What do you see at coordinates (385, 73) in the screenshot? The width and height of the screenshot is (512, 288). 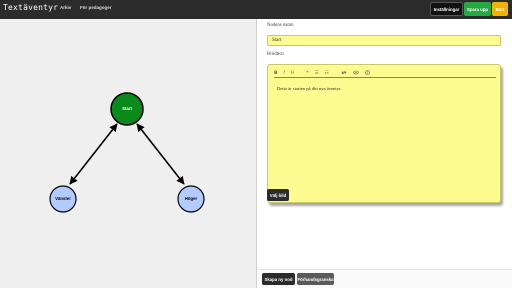 I see `editor-toolbar: B I H ❝ ☰ ☷` at bounding box center [385, 73].